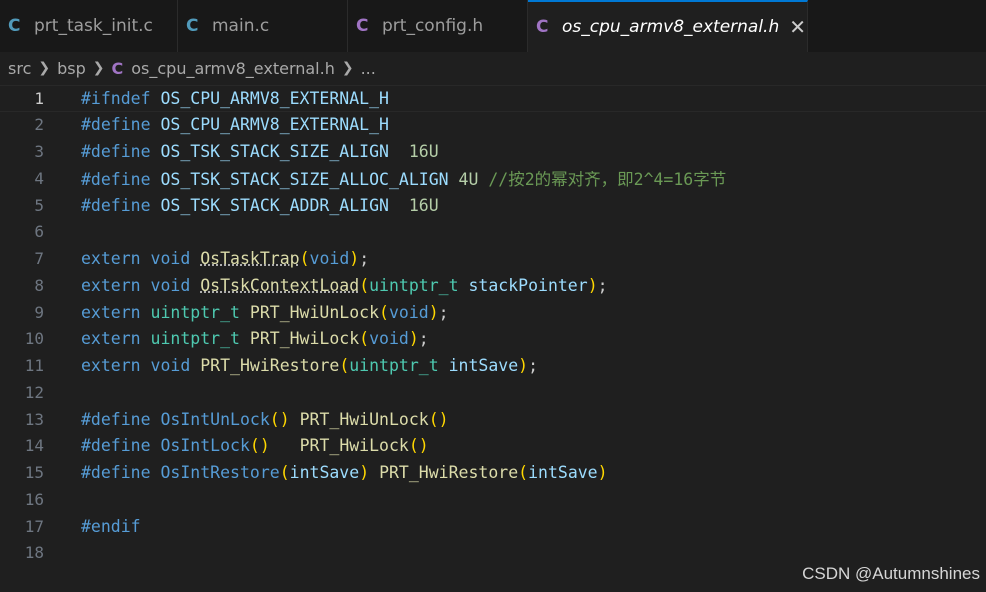  I want to click on breadcrumb-src: src, so click(19, 68).